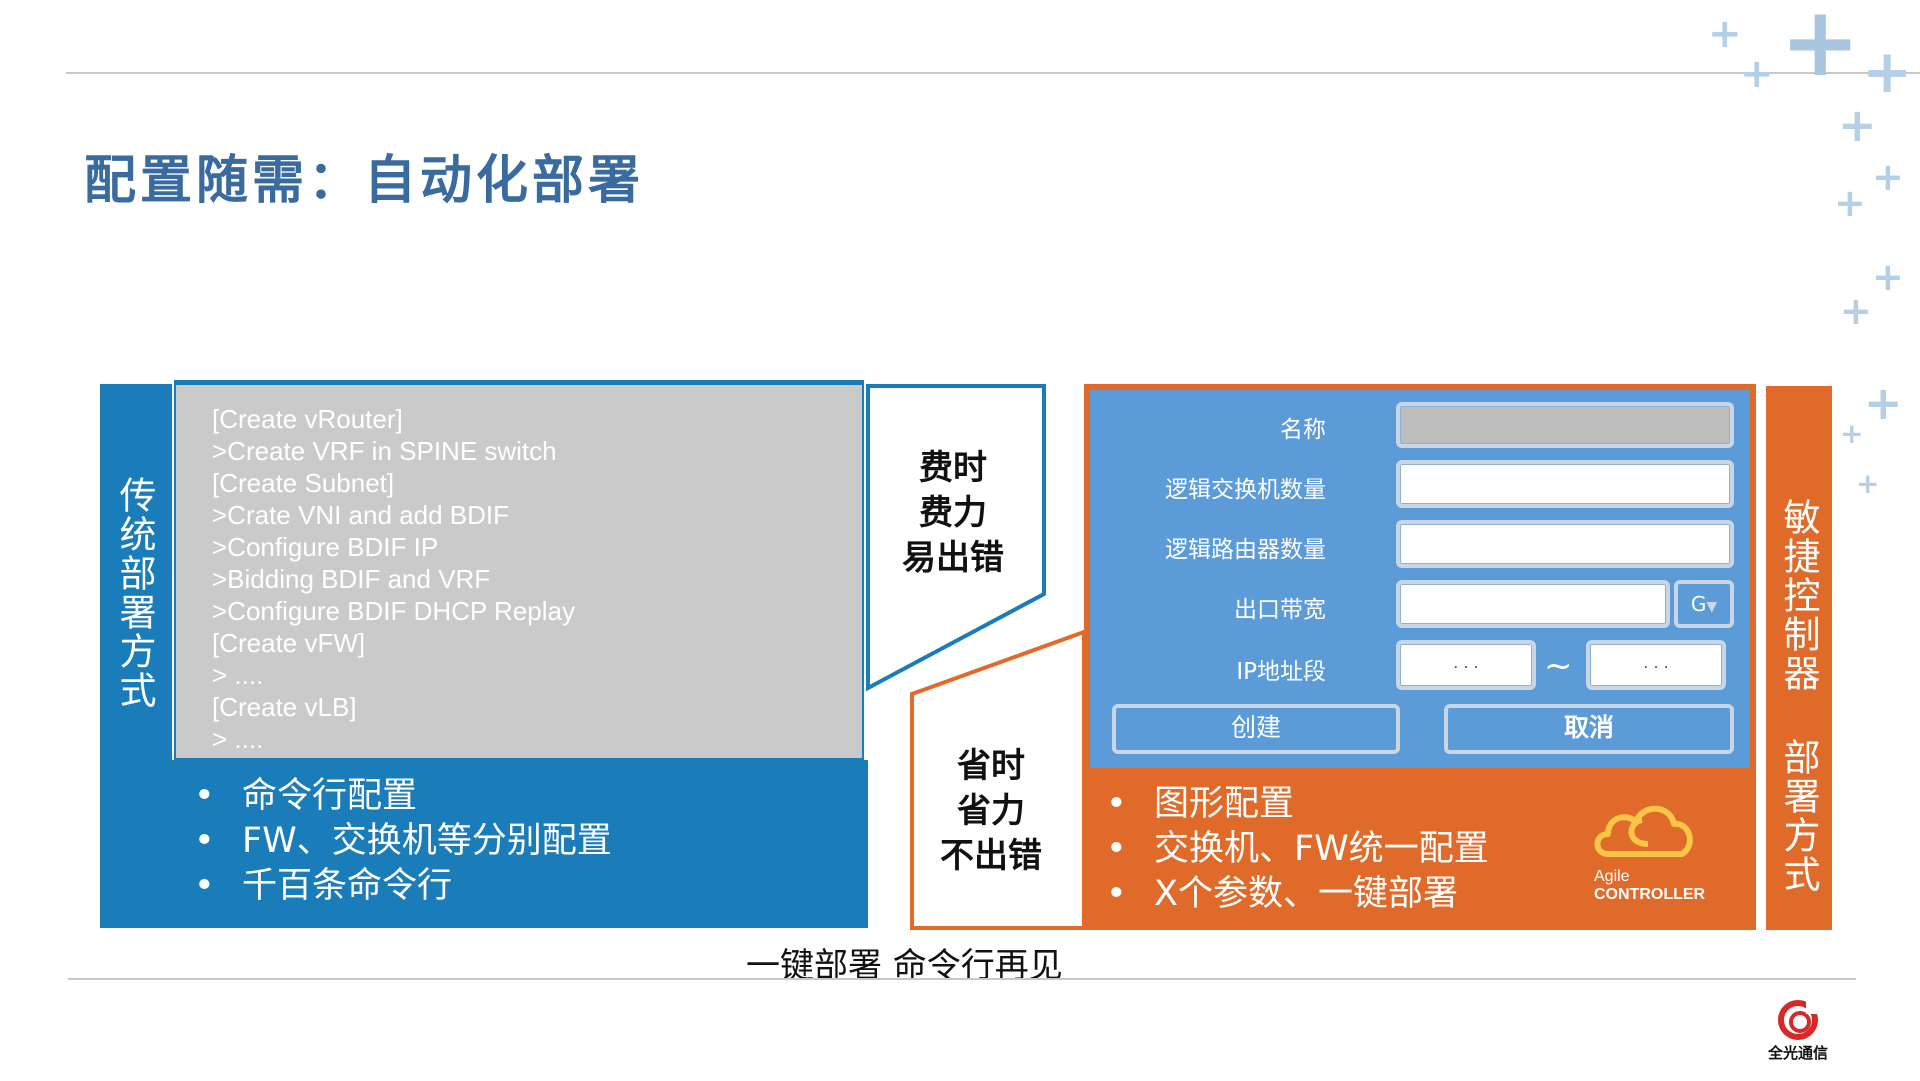 The height and width of the screenshot is (1081, 1920). What do you see at coordinates (1297, 894) in the screenshot?
I see `list-item: X个参数、一键部署` at bounding box center [1297, 894].